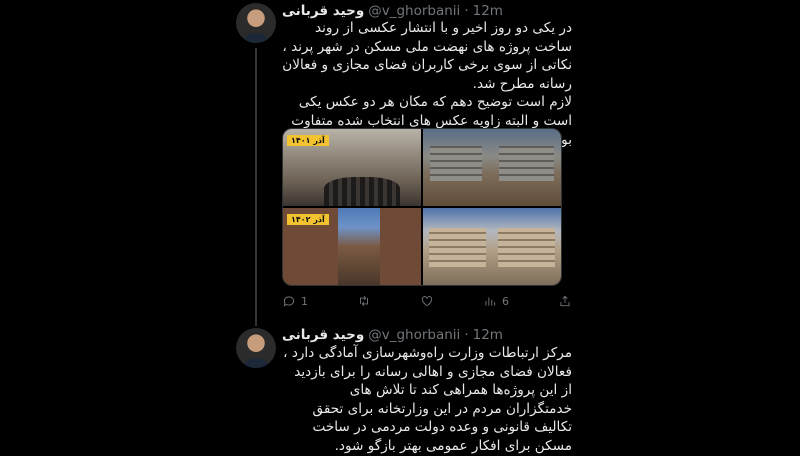 Image resolution: width=800 pixels, height=456 pixels. What do you see at coordinates (422, 207) in the screenshot?
I see `media-grid: آذر ۱۴۰۱ آذر ۱۴۰۲` at bounding box center [422, 207].